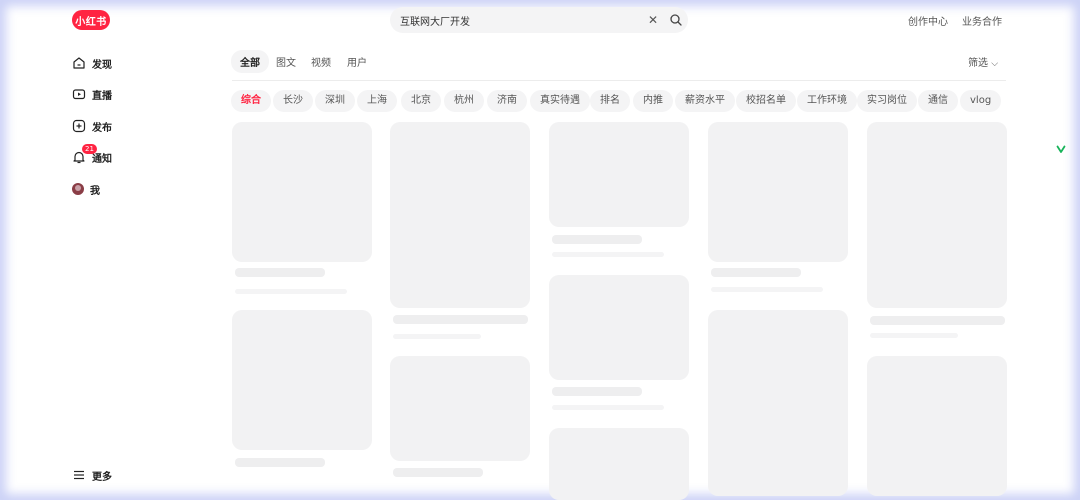 This screenshot has width=1080, height=500. I want to click on live-icon, so click(79, 94).